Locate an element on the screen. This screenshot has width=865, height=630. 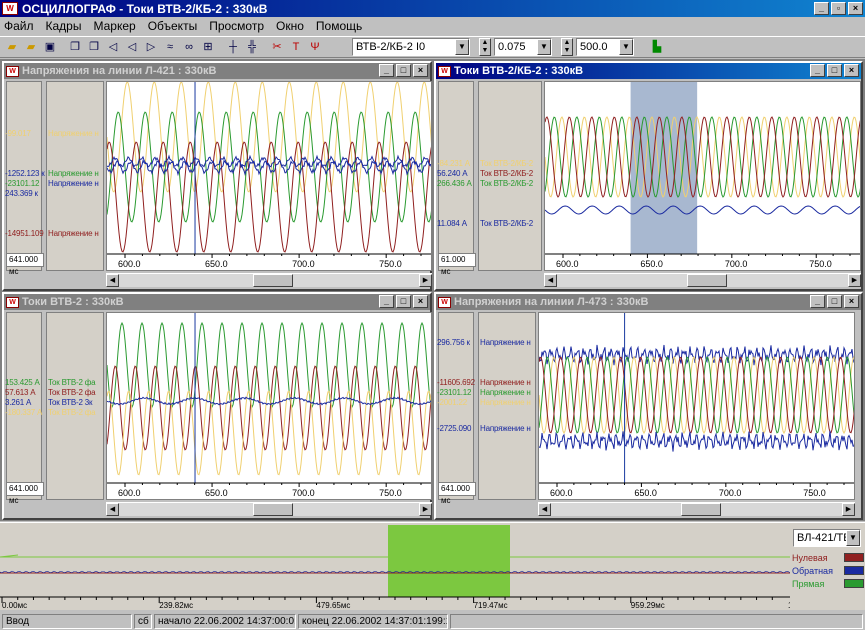
open2-icon: ▰ is located at coordinates (31, 47).